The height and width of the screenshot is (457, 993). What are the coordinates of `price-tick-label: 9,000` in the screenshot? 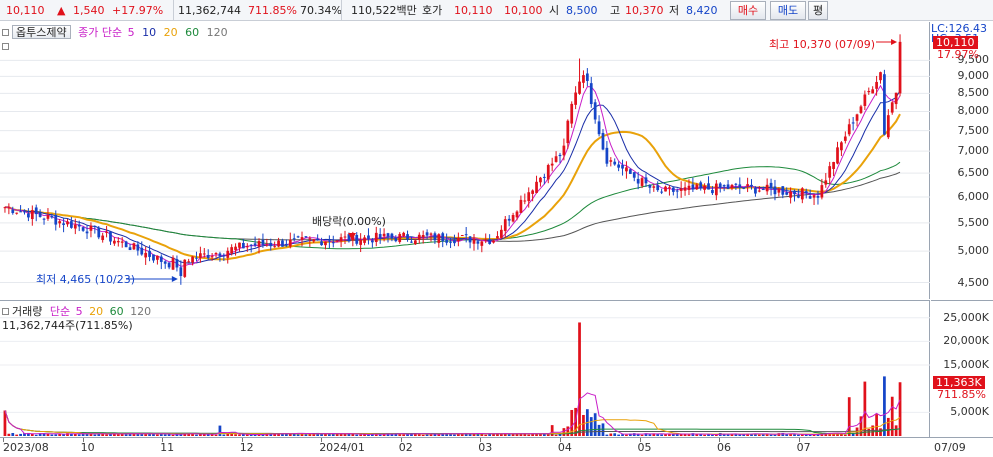 It's located at (973, 76).